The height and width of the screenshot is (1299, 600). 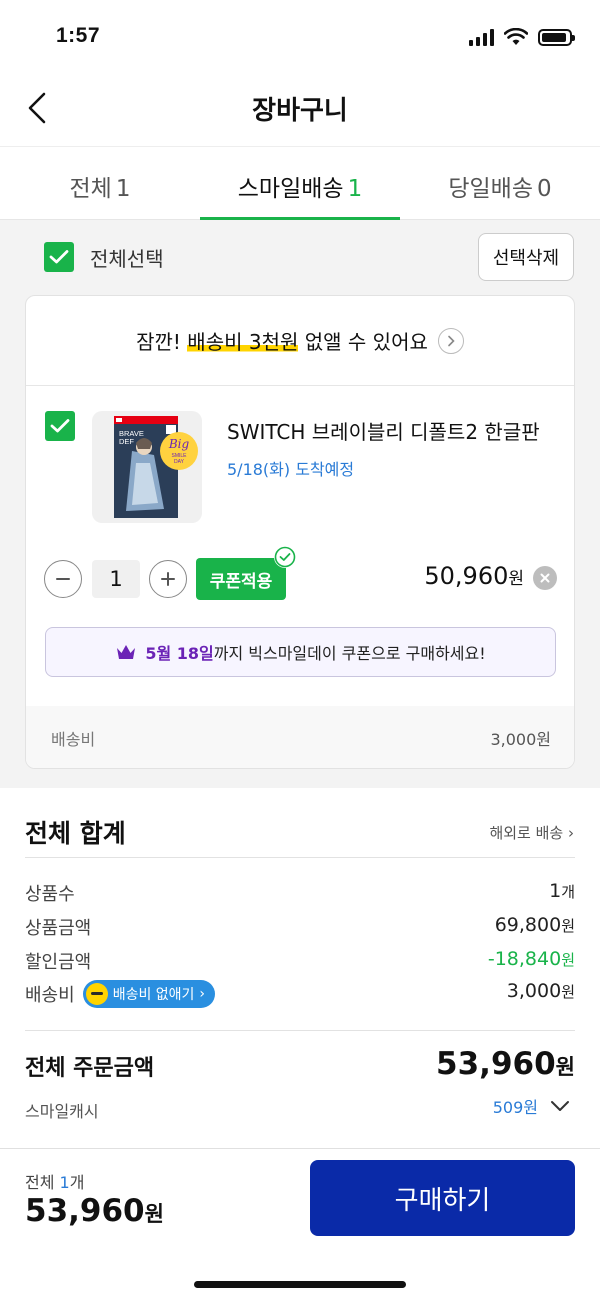 What do you see at coordinates (520, 739) in the screenshot?
I see `shipping-fee-value: 3,000원` at bounding box center [520, 739].